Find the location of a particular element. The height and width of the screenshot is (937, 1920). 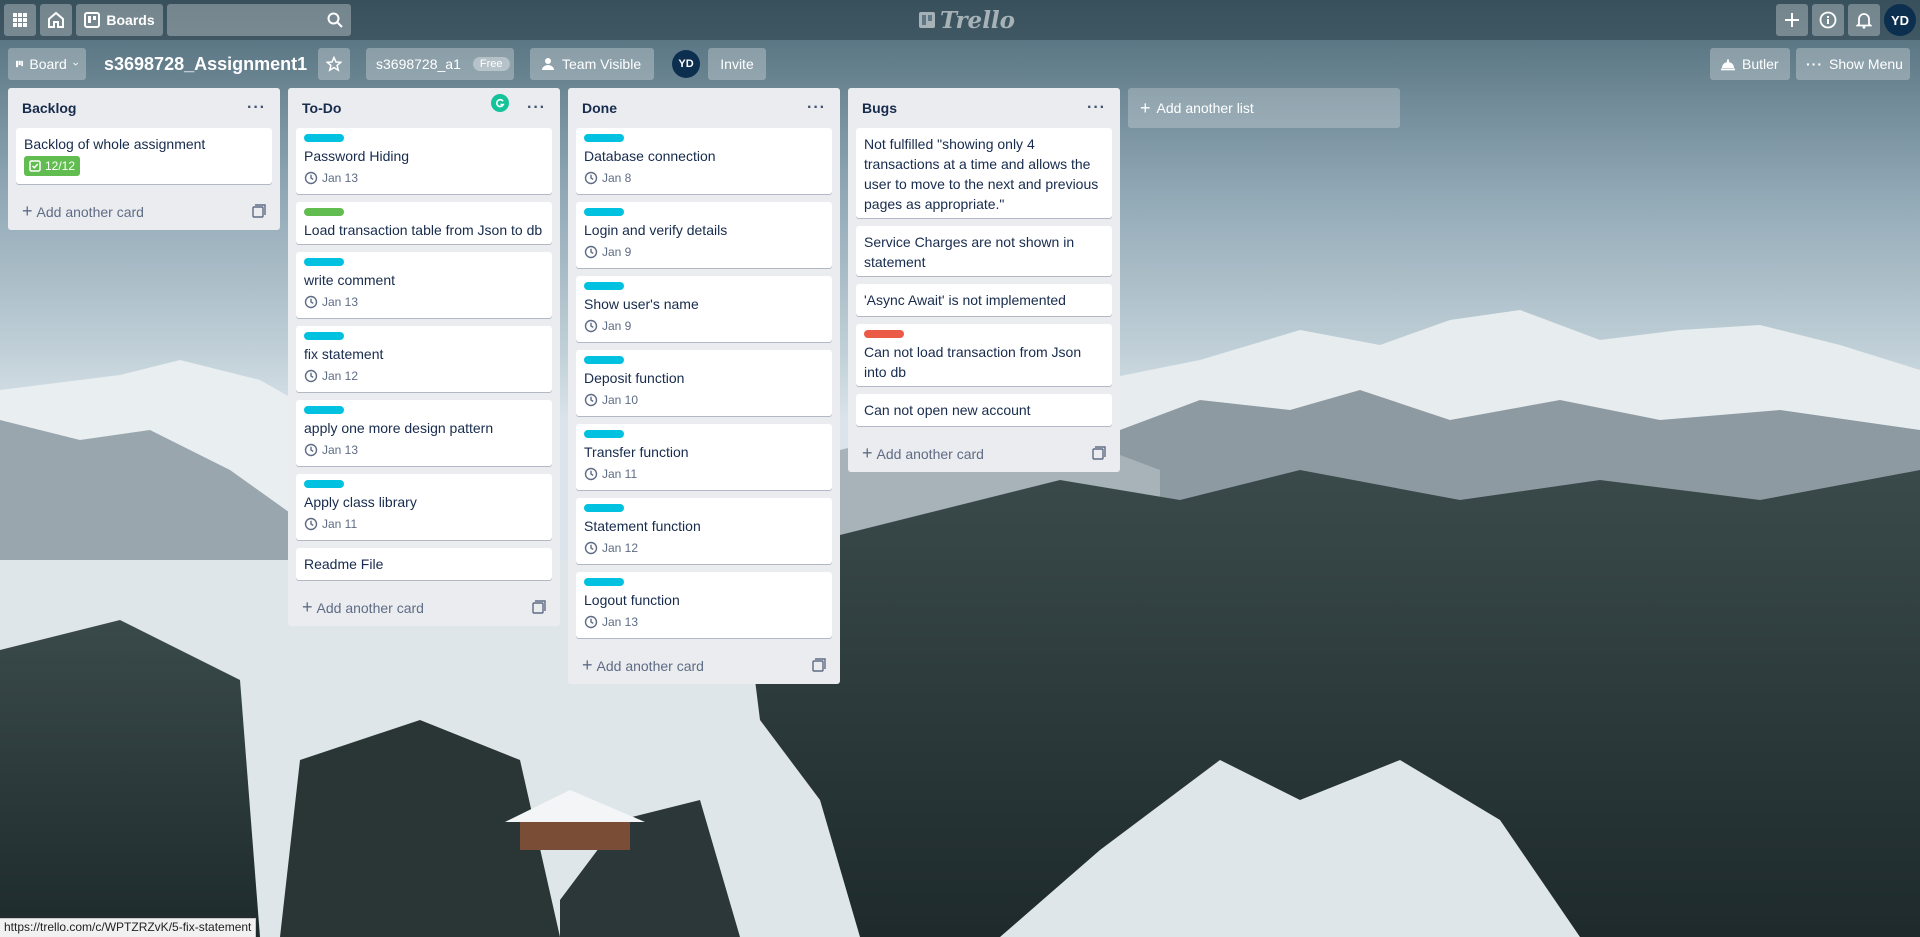

invite-button: Invite is located at coordinates (737, 64).